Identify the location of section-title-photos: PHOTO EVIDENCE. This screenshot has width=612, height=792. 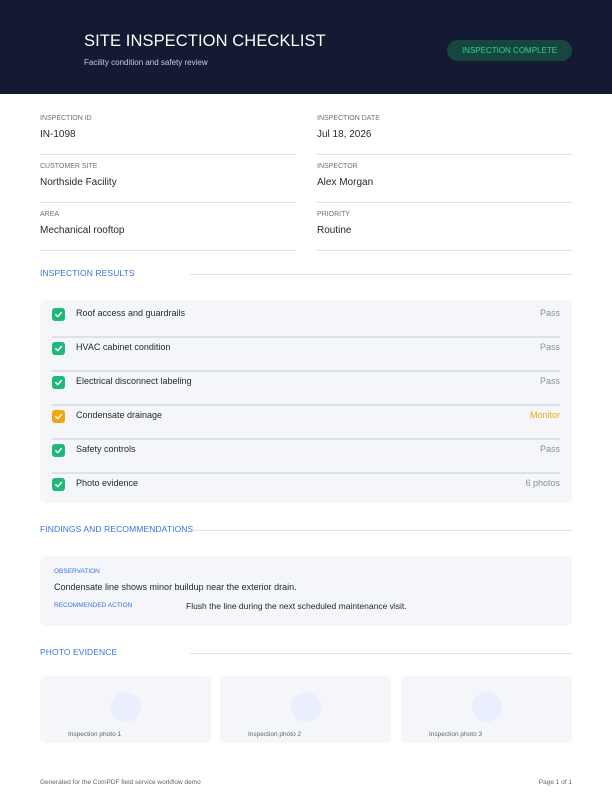
(79, 652).